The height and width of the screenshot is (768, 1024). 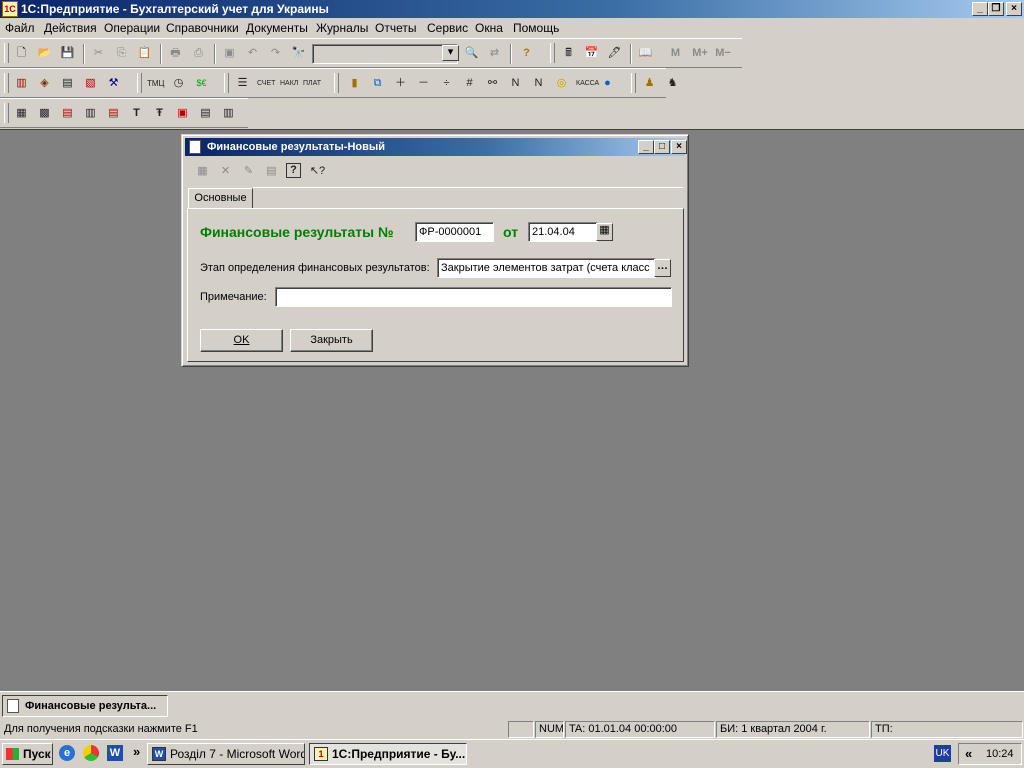 I want to click on find-icon: 🔭, so click(x=298, y=53).